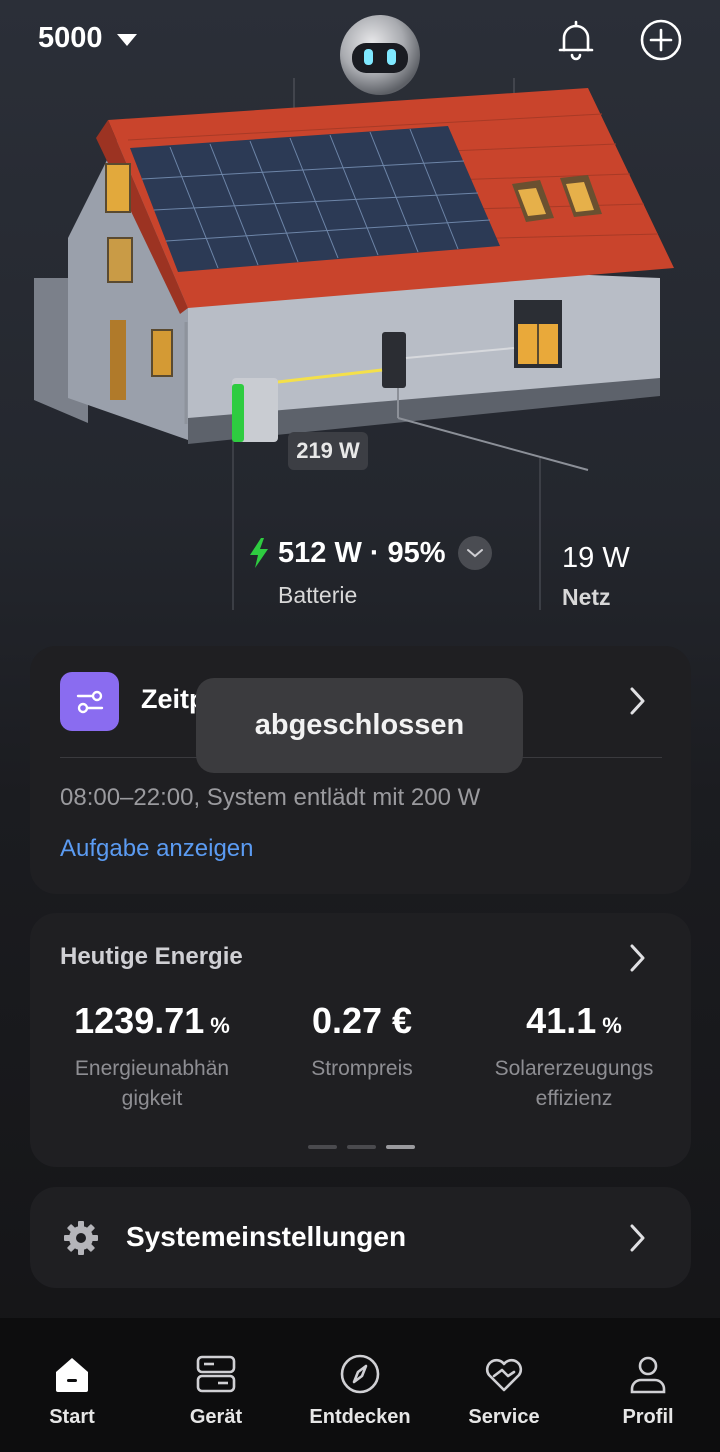  What do you see at coordinates (648, 1375) in the screenshot?
I see `profile-icon` at bounding box center [648, 1375].